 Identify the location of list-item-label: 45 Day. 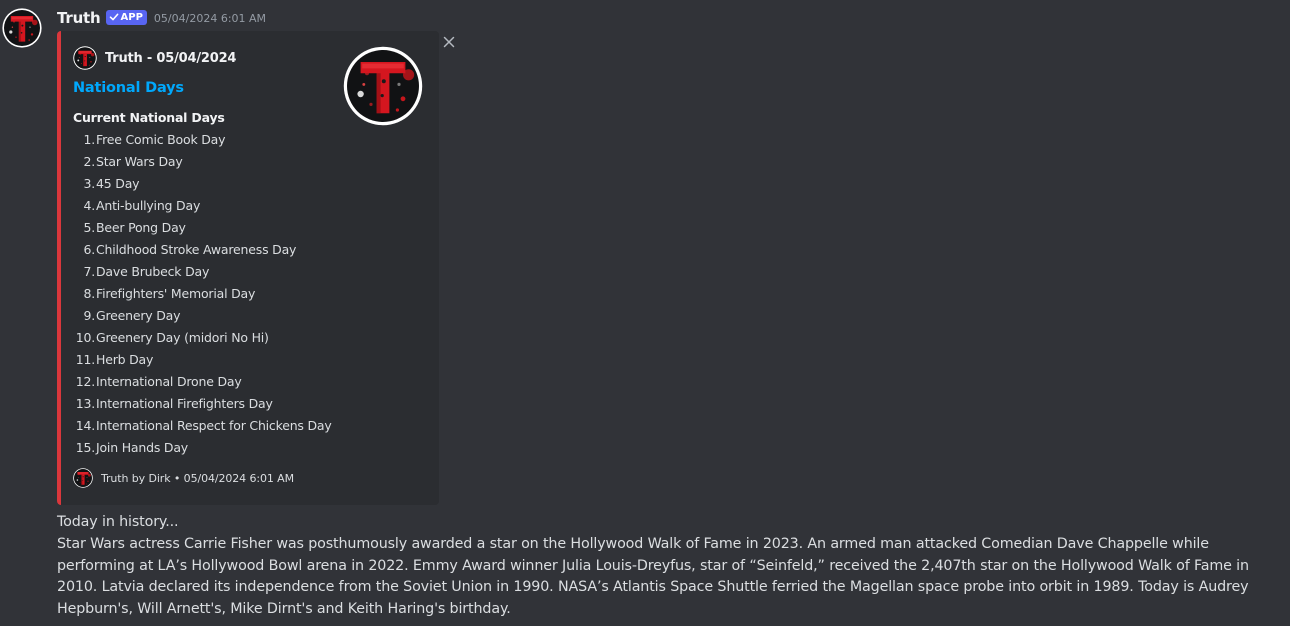
(118, 183).